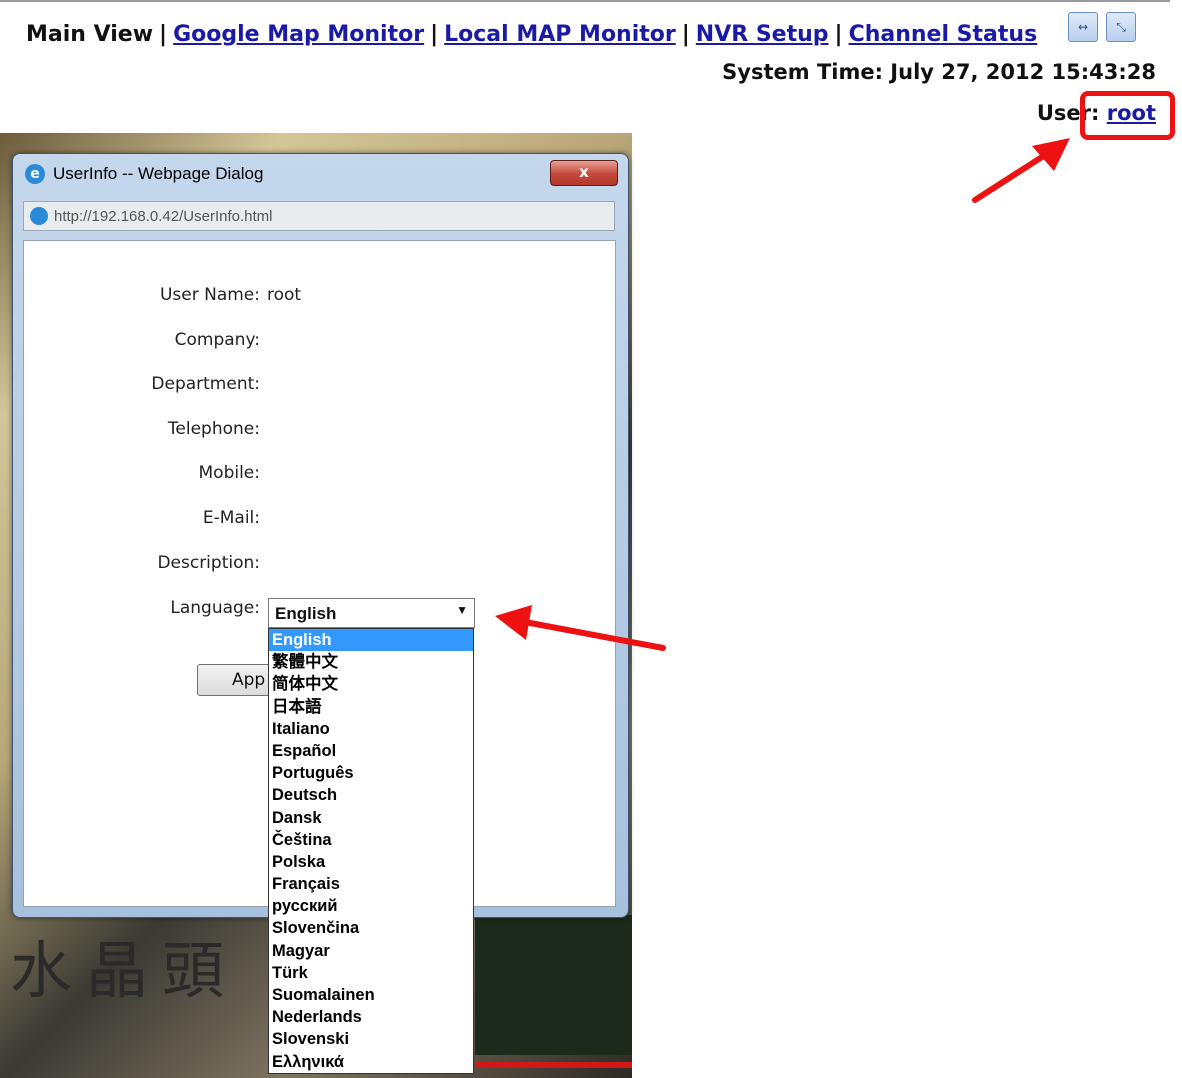  Describe the element at coordinates (1021, 170) in the screenshot. I see `annotation-arrow-user` at that location.